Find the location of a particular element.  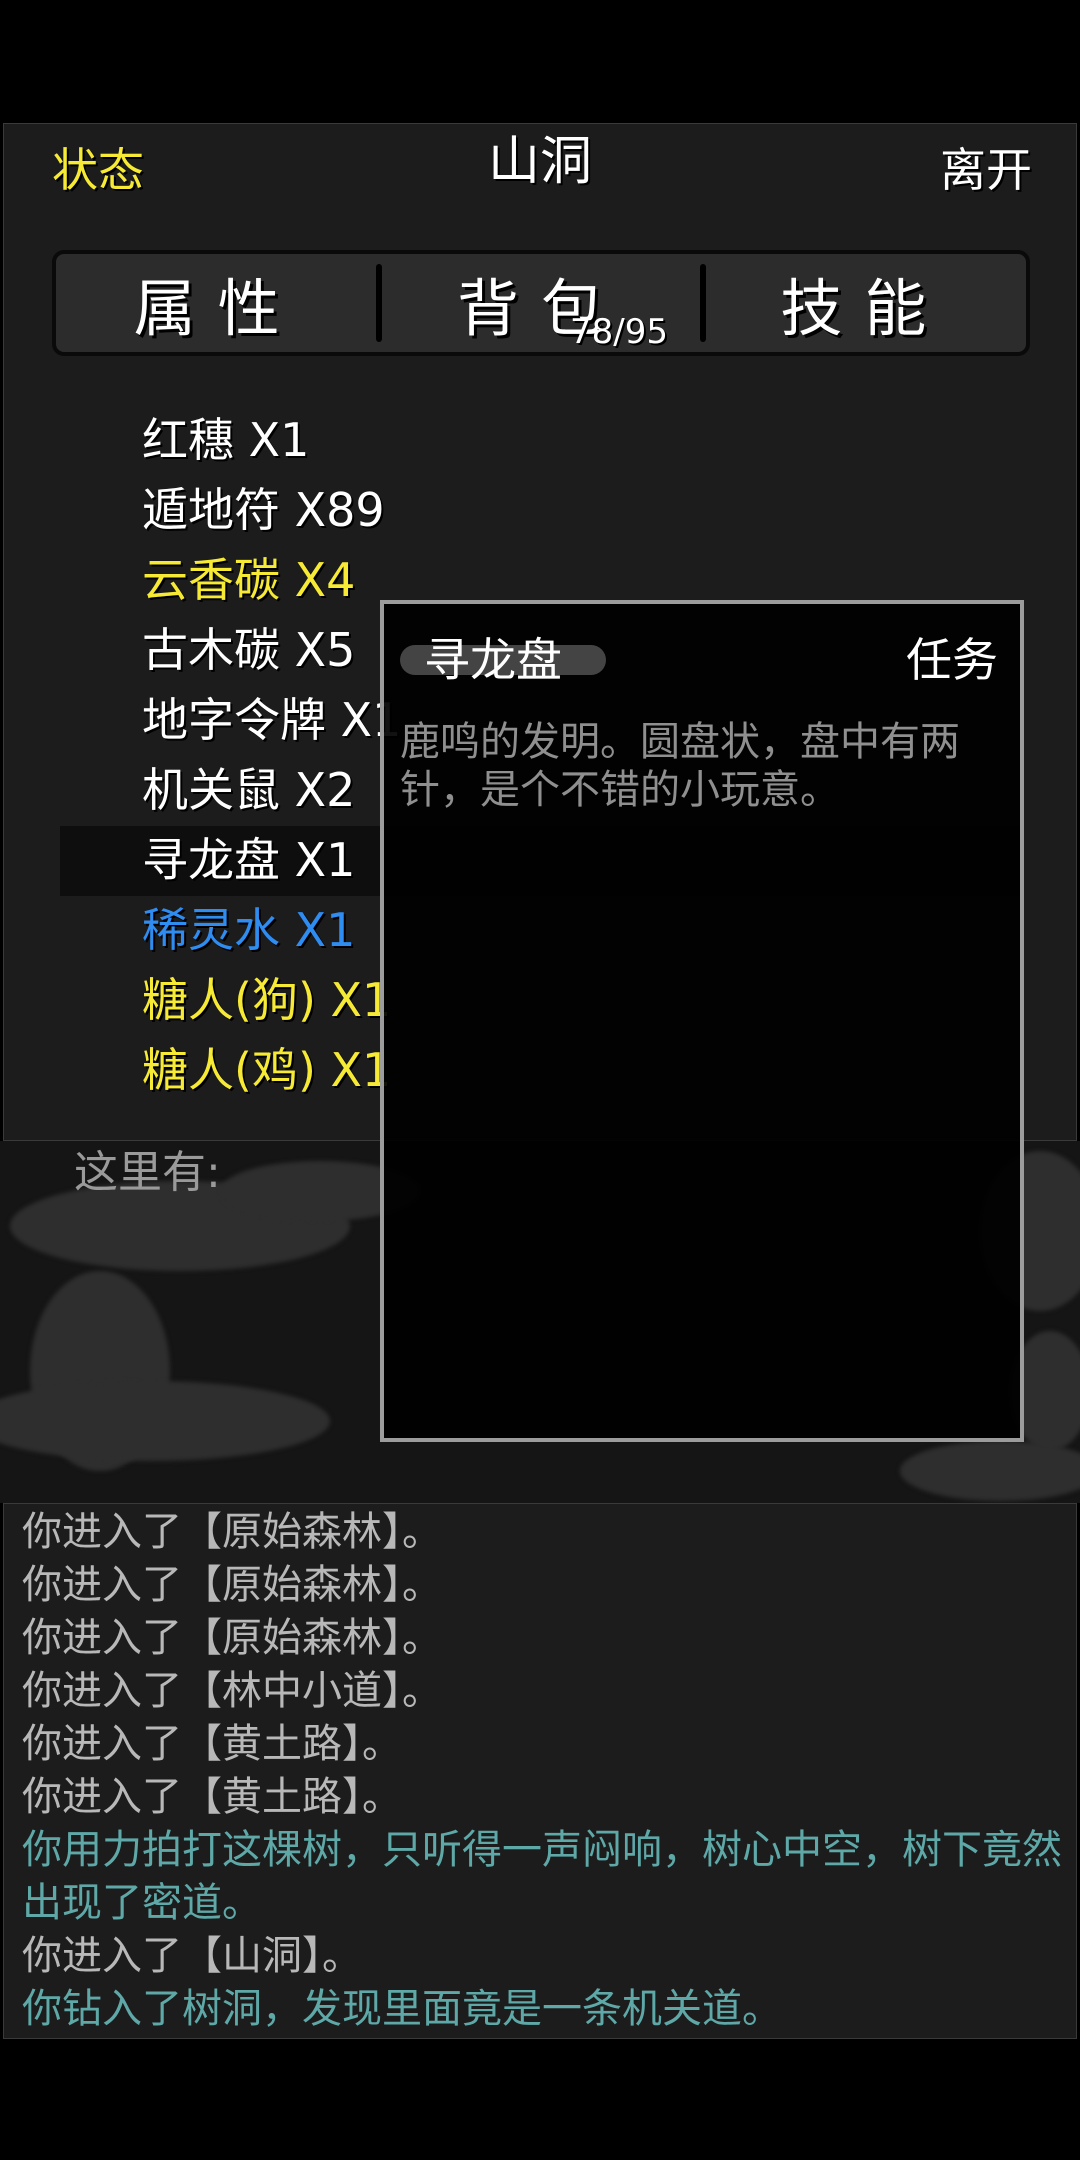

inventory-item: 稀灵水 X1 is located at coordinates (242, 930).